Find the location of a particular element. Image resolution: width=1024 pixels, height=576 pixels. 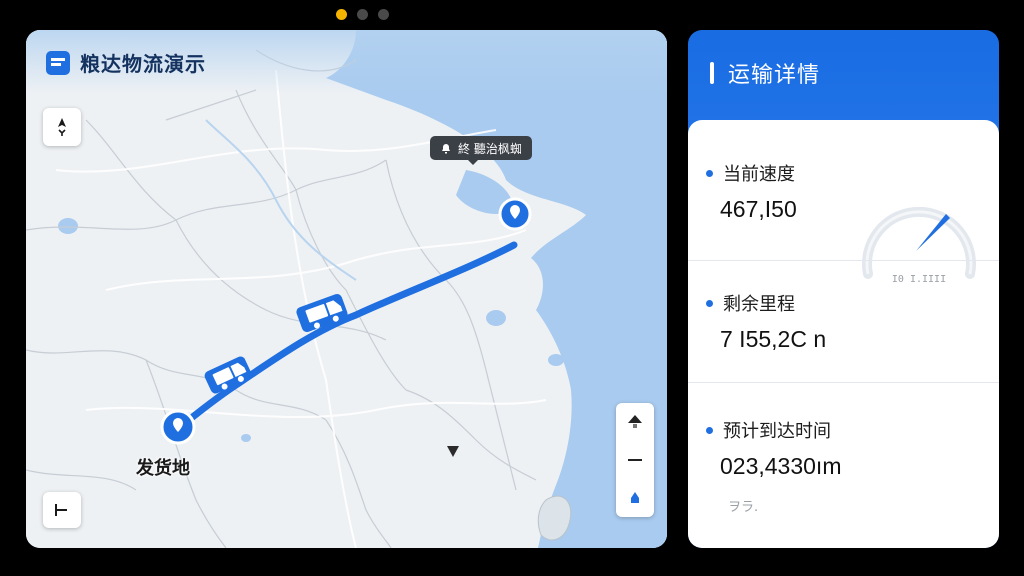

metric-label: 当前速度 is located at coordinates (759, 174).